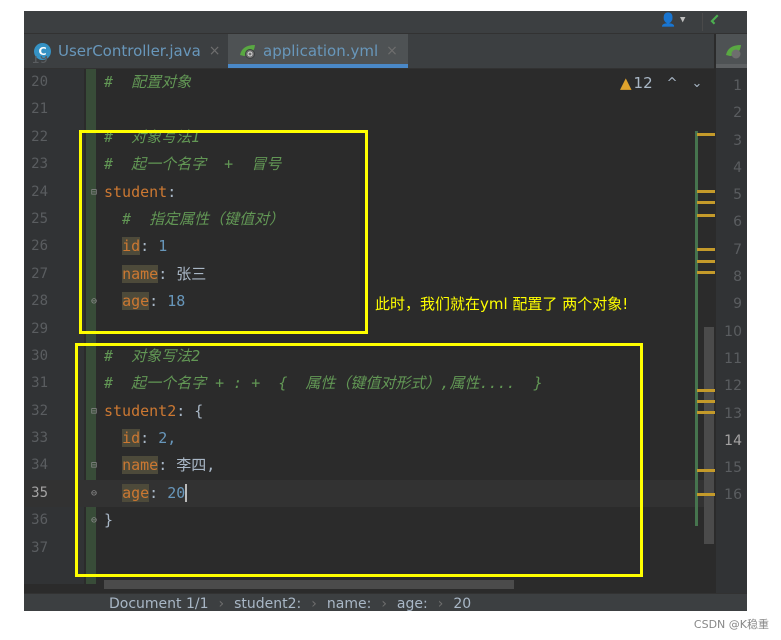 This screenshot has height=640, width=781. I want to click on line-number: 23, so click(39, 164).